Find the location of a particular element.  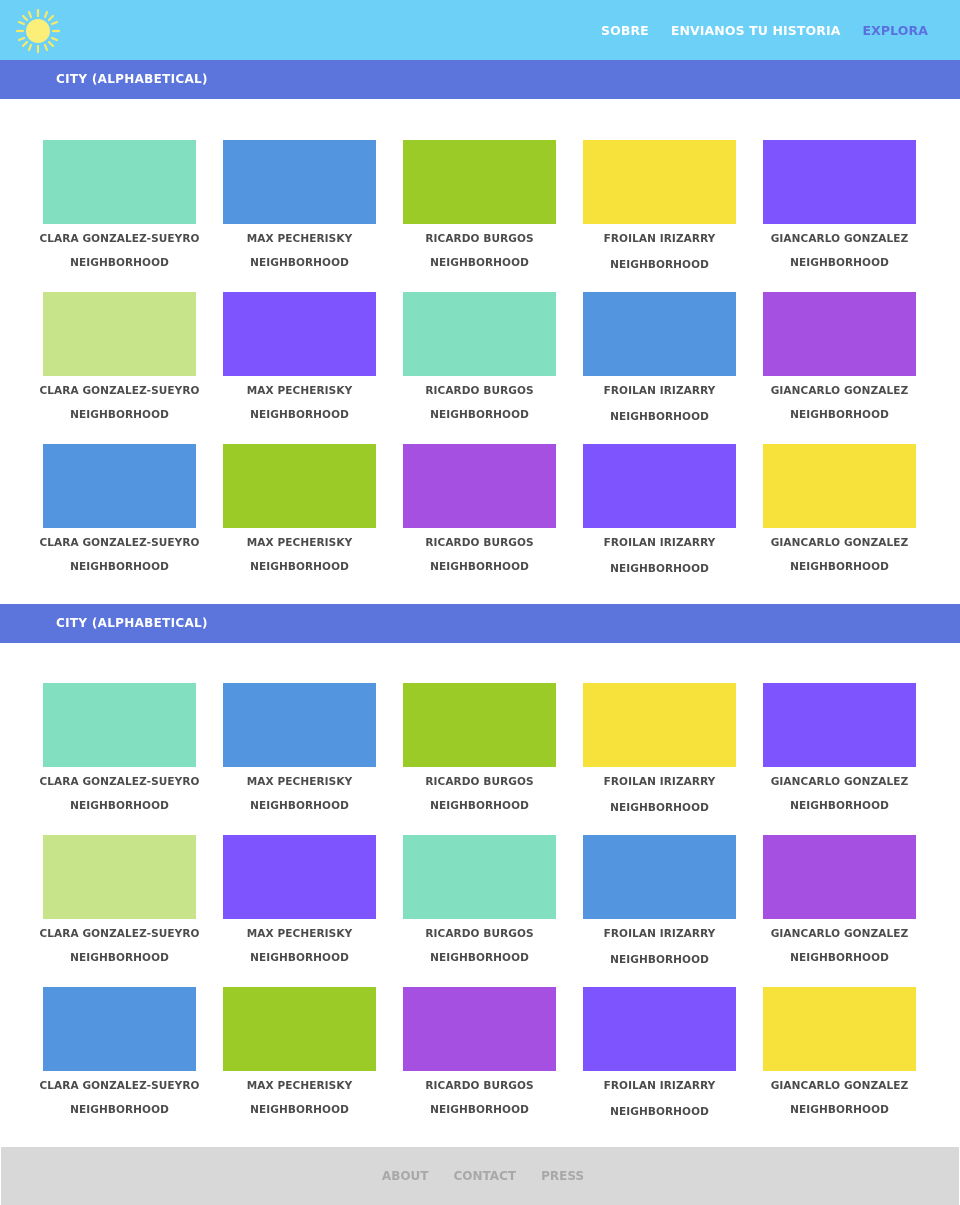

sun-icon is located at coordinates (38, 31).